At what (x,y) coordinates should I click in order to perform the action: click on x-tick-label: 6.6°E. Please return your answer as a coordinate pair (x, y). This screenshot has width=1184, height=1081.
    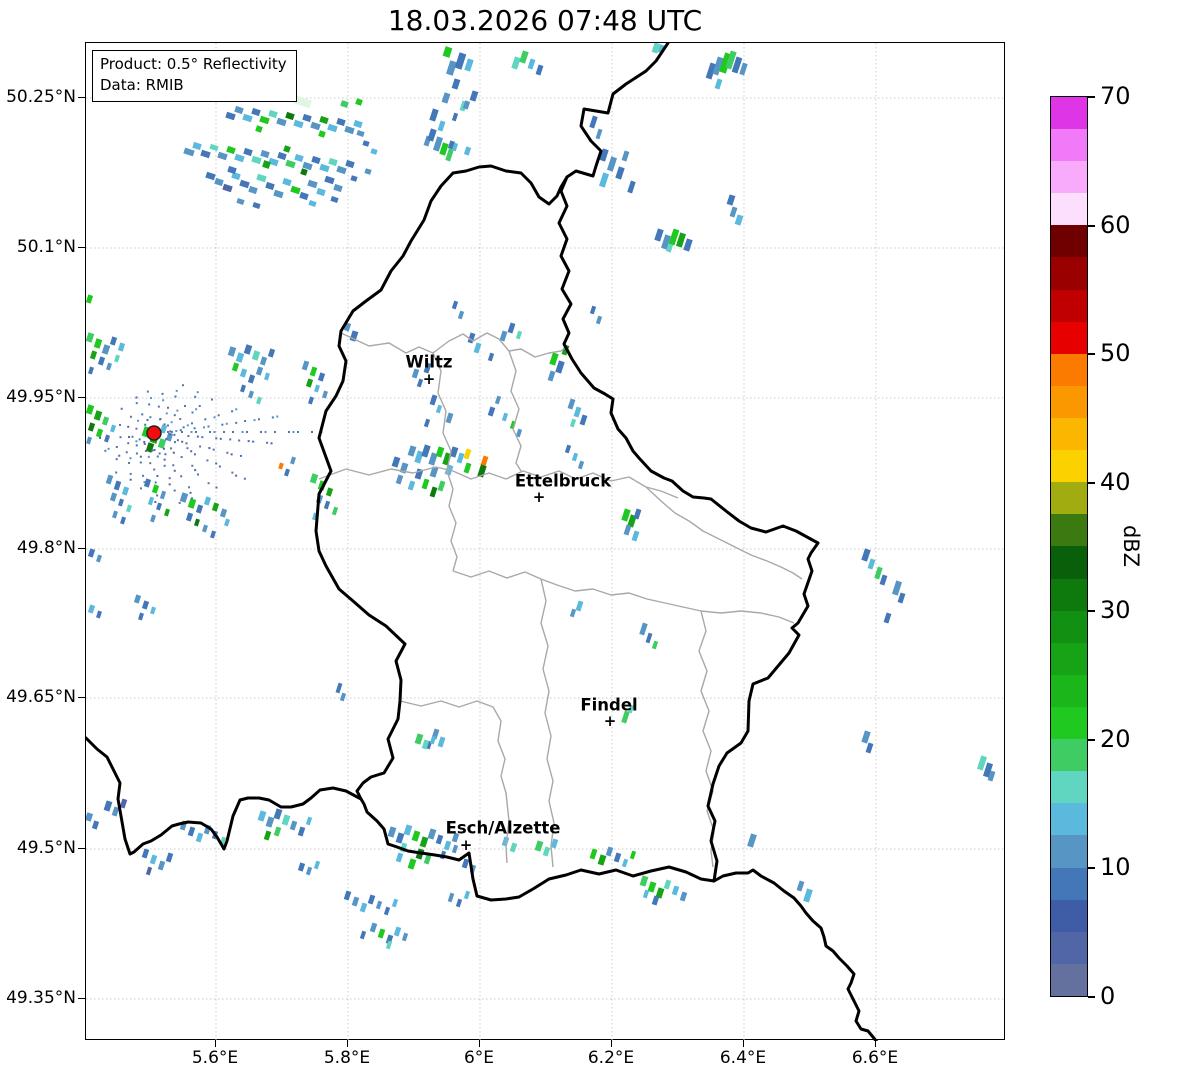
    Looking at the image, I should click on (875, 1058).